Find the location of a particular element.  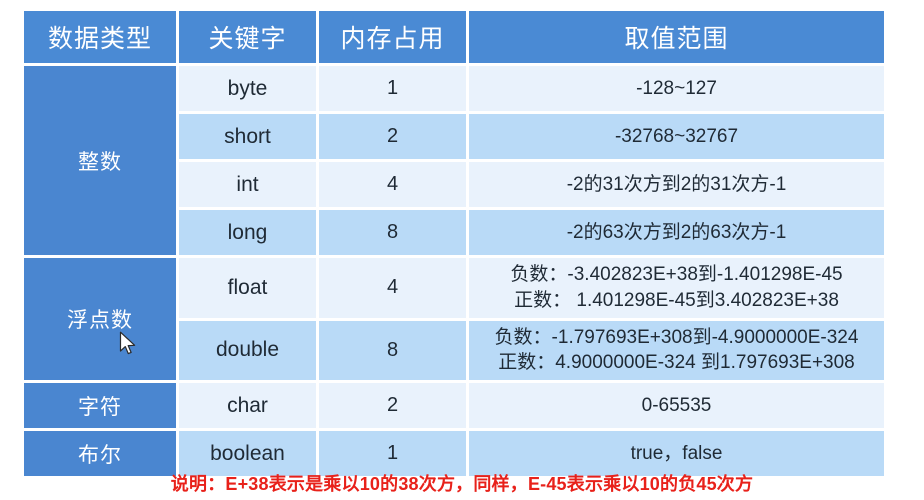

column-header-value-range: 取值范围 is located at coordinates (676, 37).